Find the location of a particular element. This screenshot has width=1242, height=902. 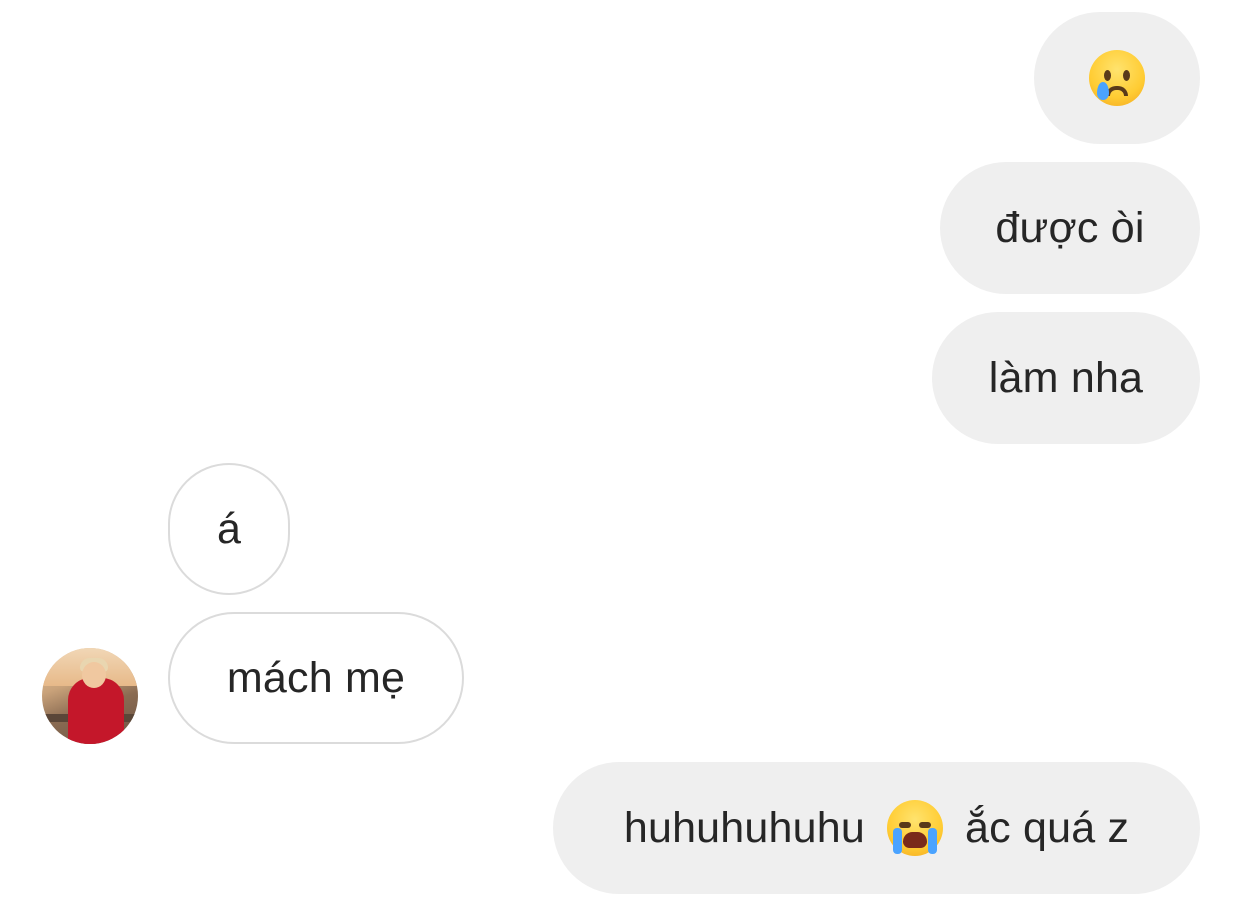

message-text: huhuhuhuhu is located at coordinates (744, 827).